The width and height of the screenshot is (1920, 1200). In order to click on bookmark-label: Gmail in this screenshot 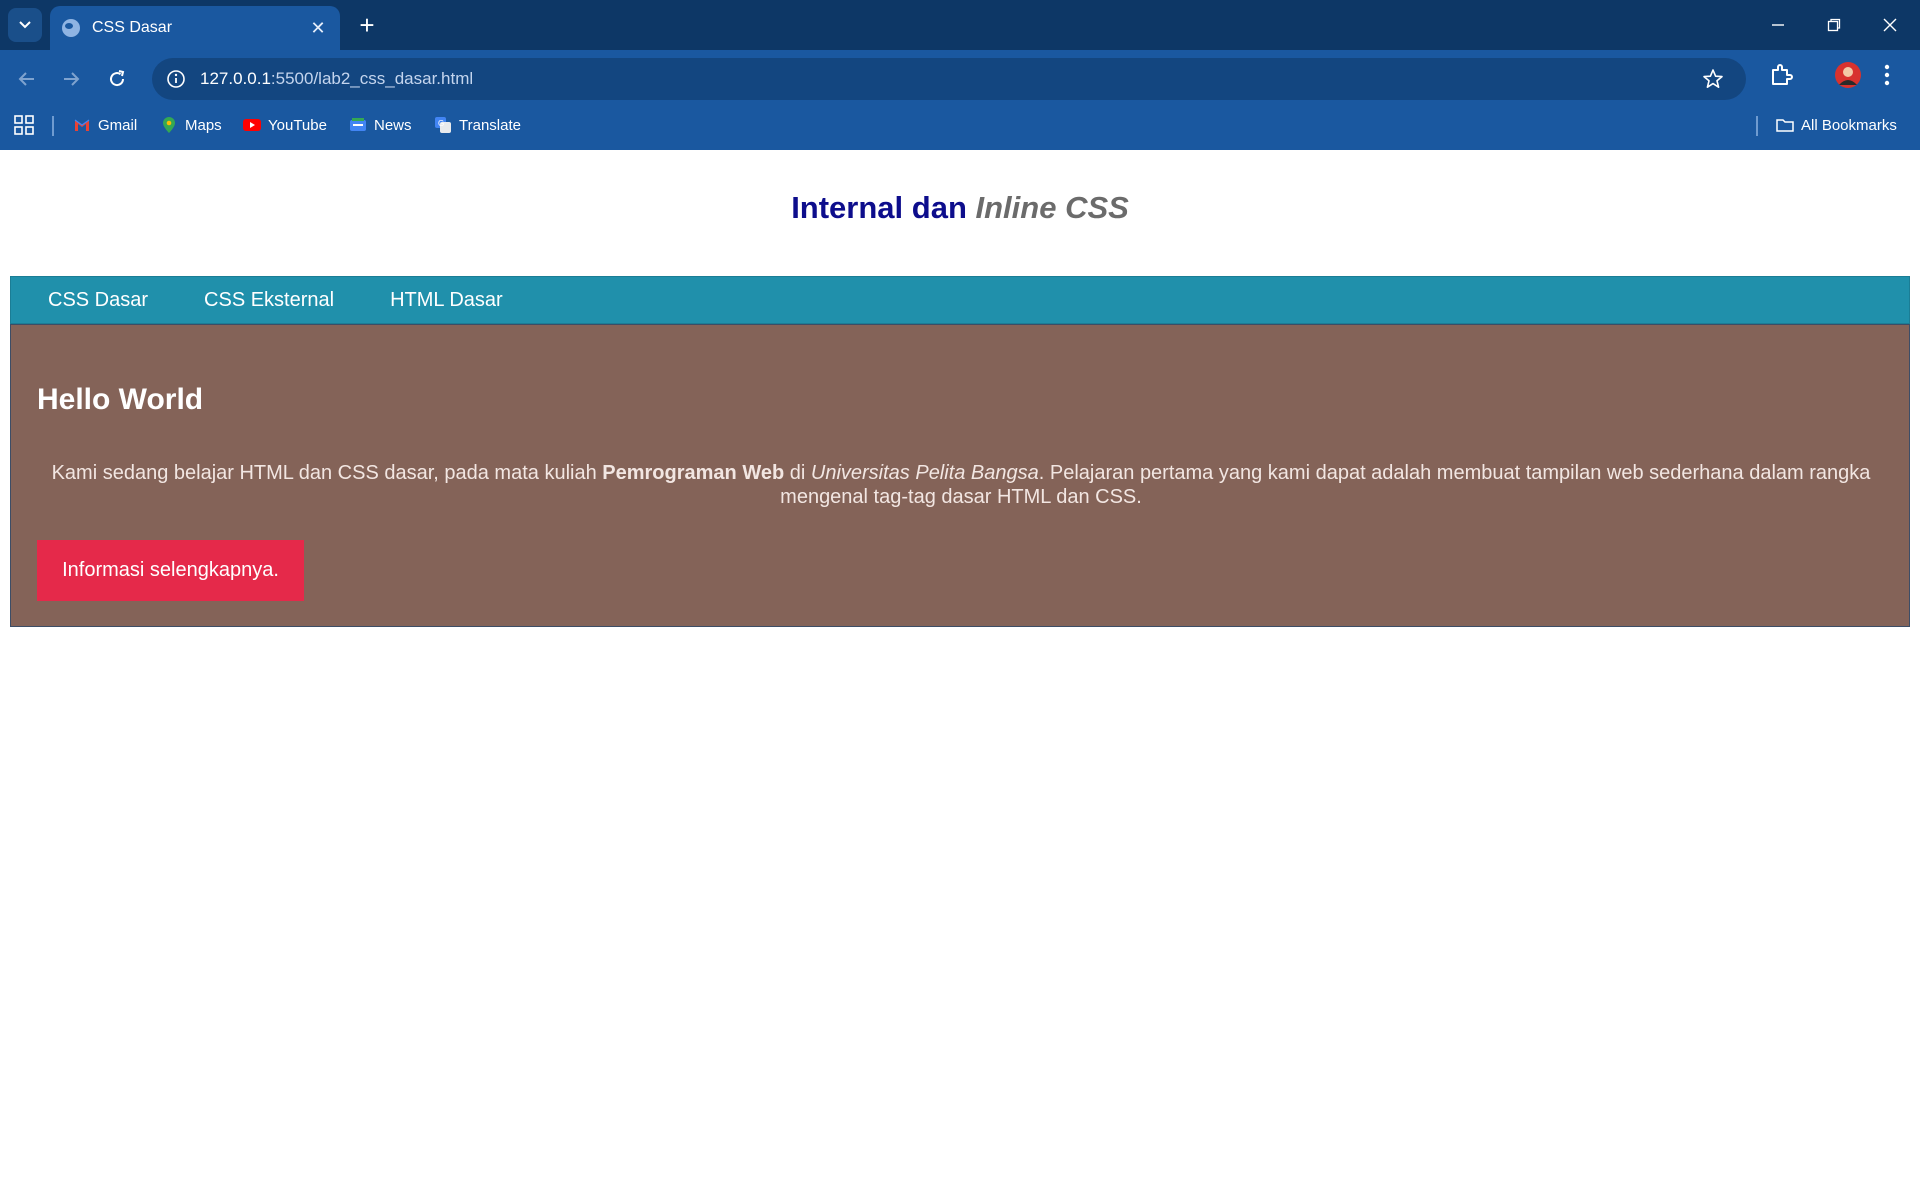, I will do `click(118, 125)`.